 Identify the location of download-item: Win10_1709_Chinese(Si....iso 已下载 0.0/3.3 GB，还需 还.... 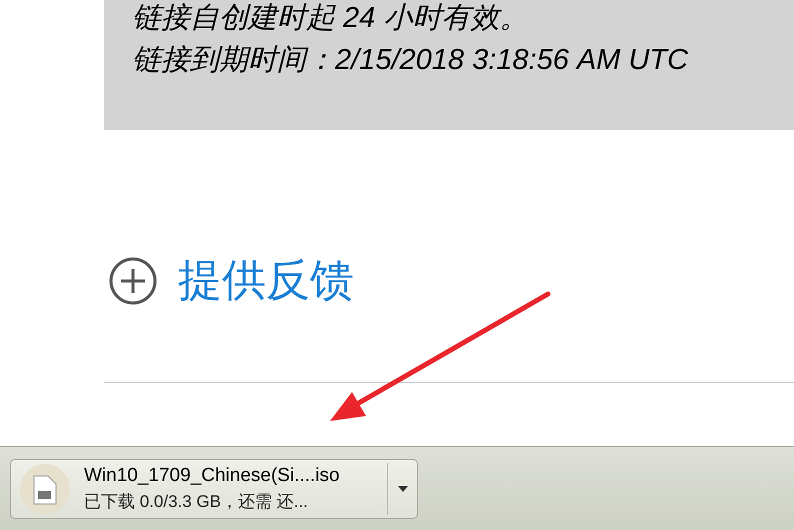
(214, 488).